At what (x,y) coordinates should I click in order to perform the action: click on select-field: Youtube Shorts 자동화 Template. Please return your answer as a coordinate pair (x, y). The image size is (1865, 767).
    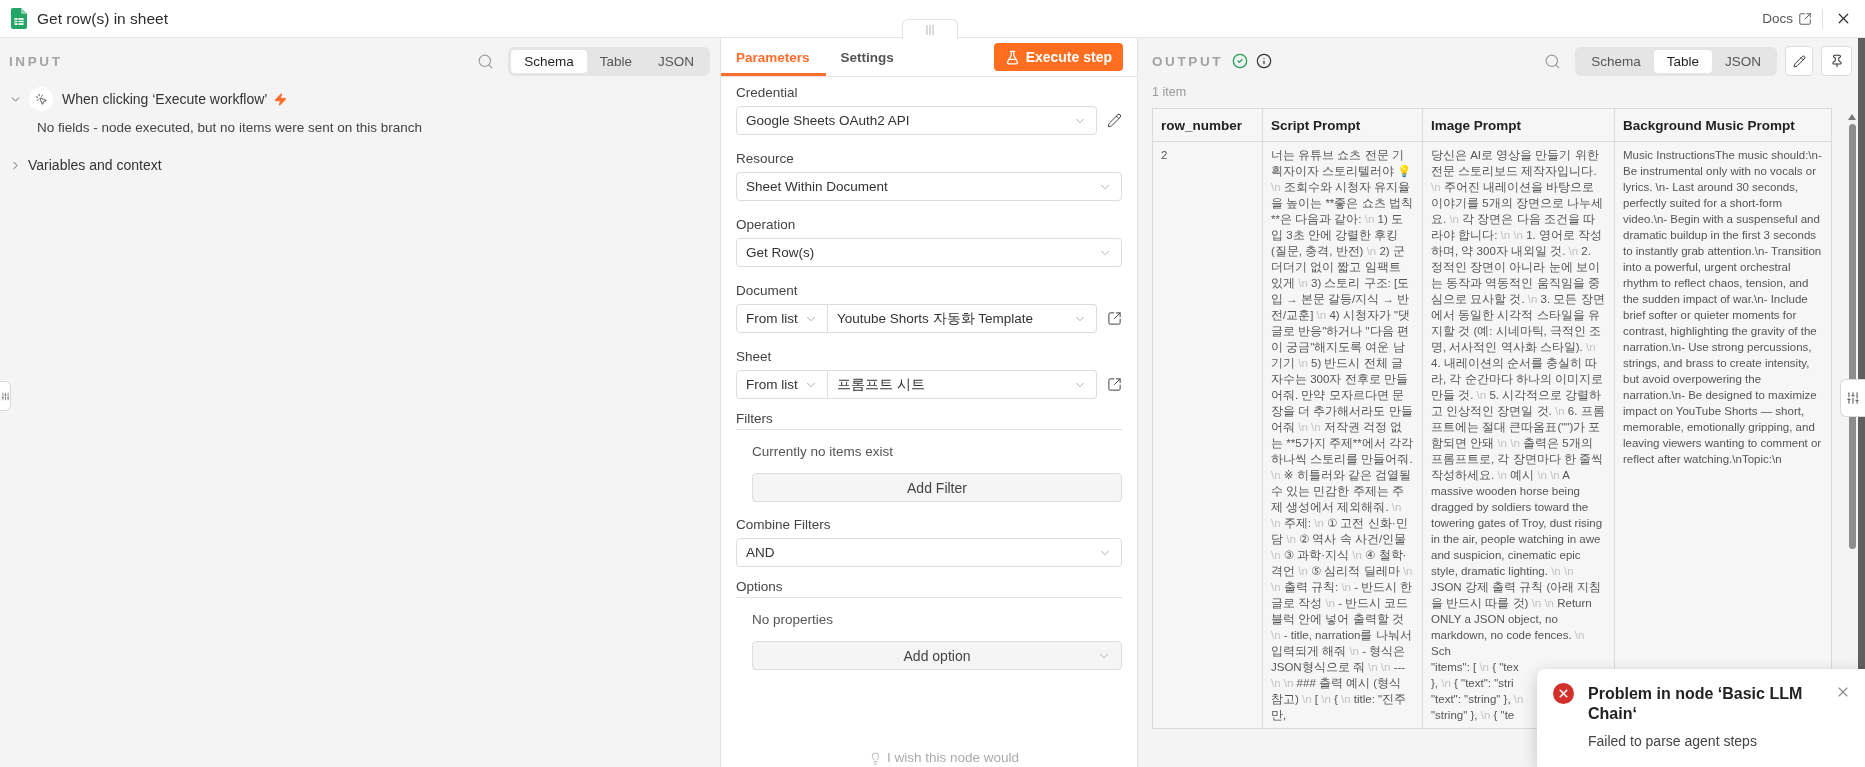
    Looking at the image, I should click on (962, 318).